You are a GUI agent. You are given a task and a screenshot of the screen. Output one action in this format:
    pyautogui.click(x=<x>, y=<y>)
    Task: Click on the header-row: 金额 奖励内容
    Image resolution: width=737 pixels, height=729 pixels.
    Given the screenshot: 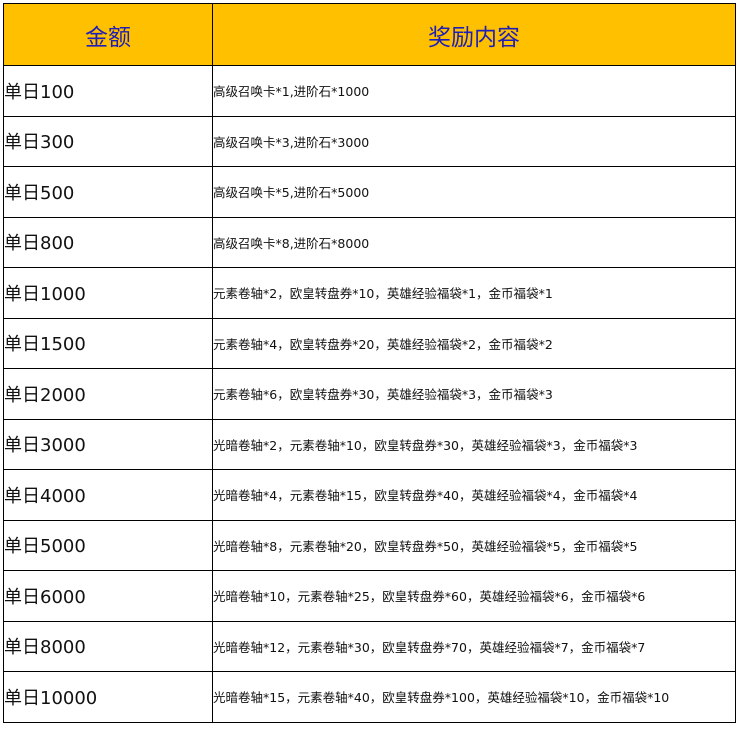 What is the action you would take?
    pyautogui.click(x=369, y=34)
    